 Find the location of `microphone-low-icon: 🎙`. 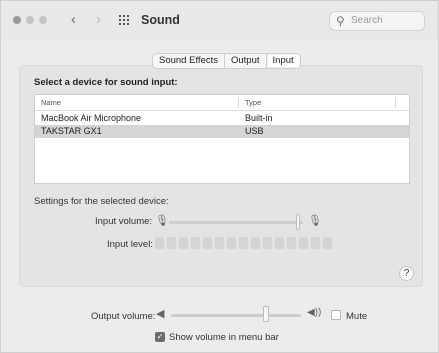

microphone-low-icon: 🎙 is located at coordinates (162, 221).